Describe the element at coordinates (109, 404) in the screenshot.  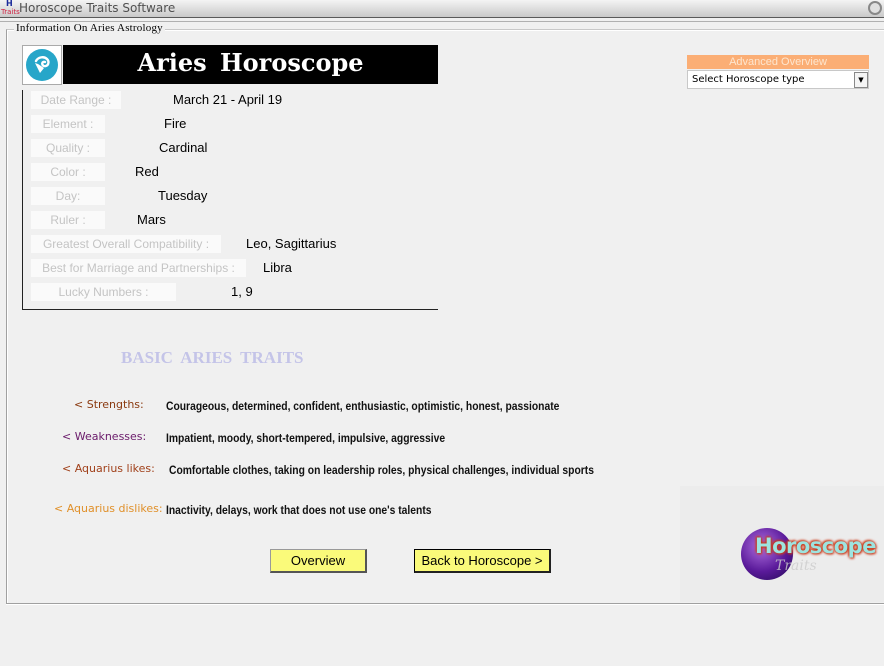
I see `strengths-label: < Strengths:` at that location.